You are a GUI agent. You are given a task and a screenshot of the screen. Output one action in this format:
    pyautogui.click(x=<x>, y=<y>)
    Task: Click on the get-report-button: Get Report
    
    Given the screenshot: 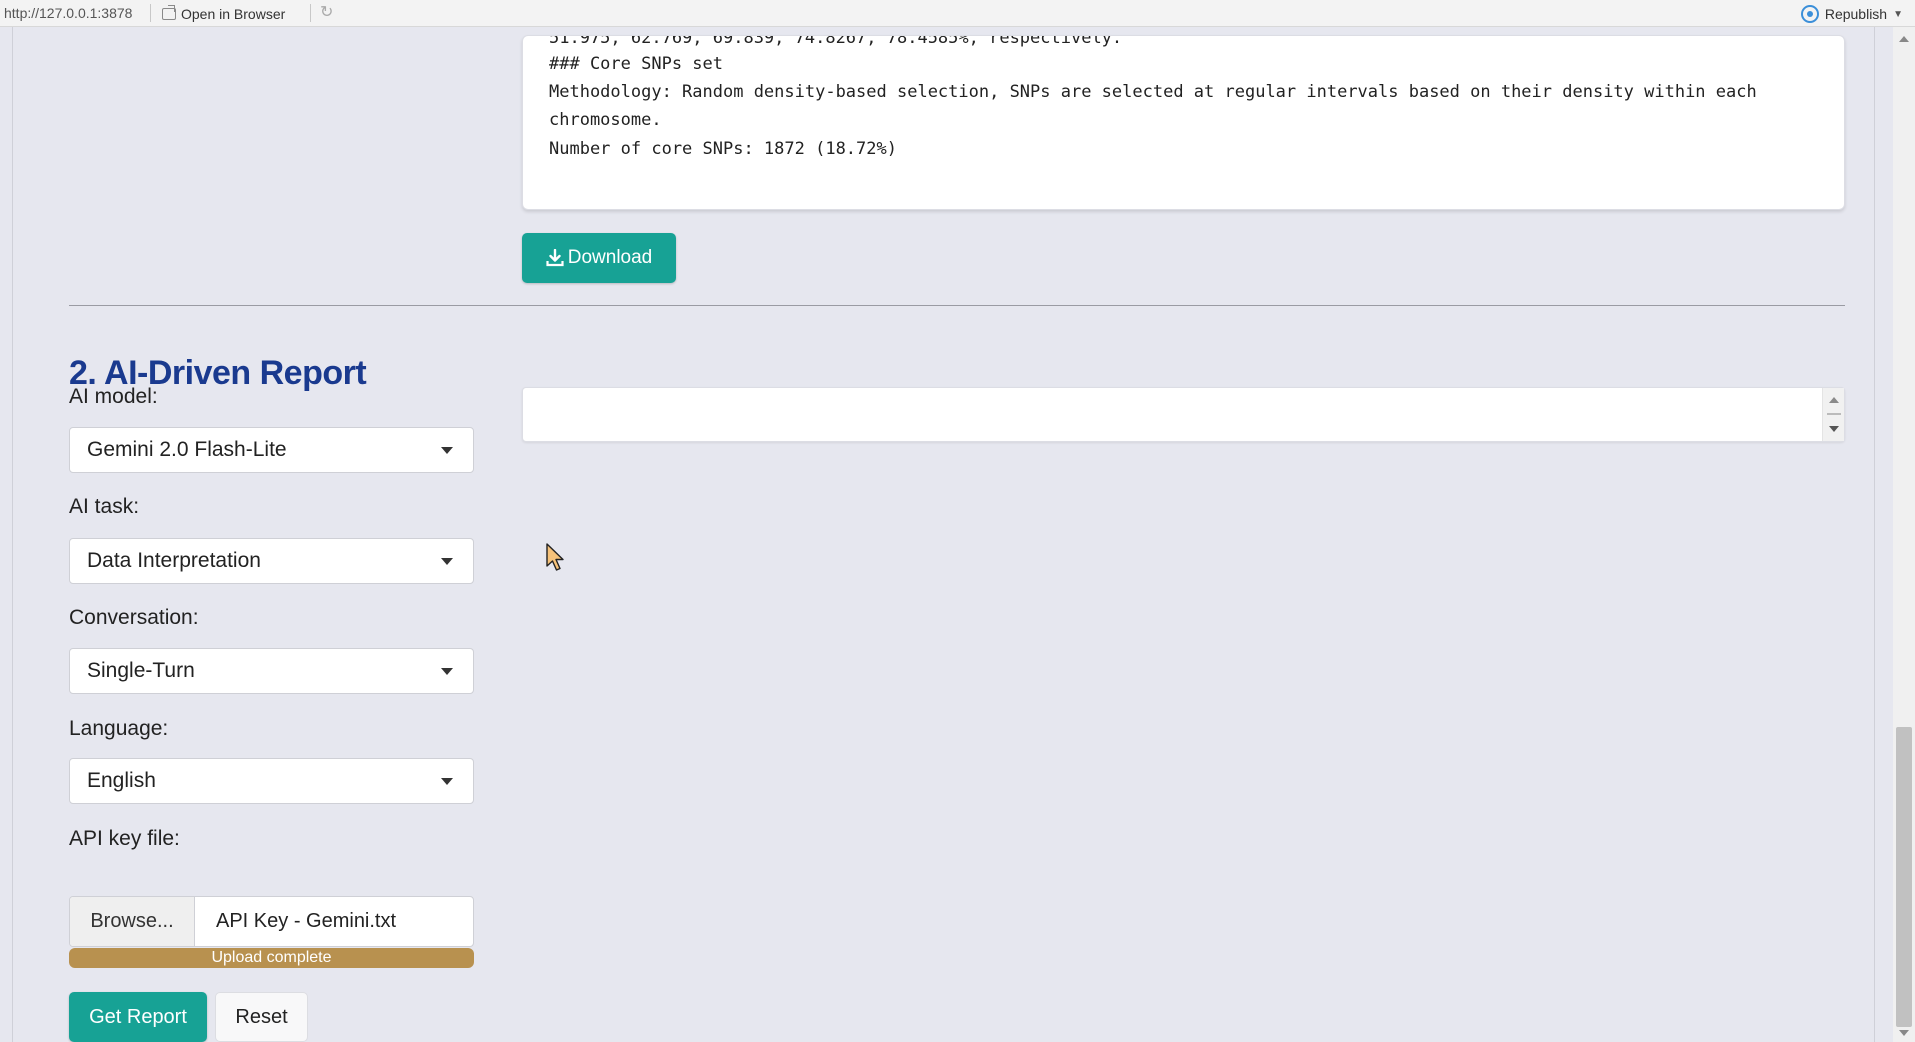 What is the action you would take?
    pyautogui.click(x=138, y=1017)
    